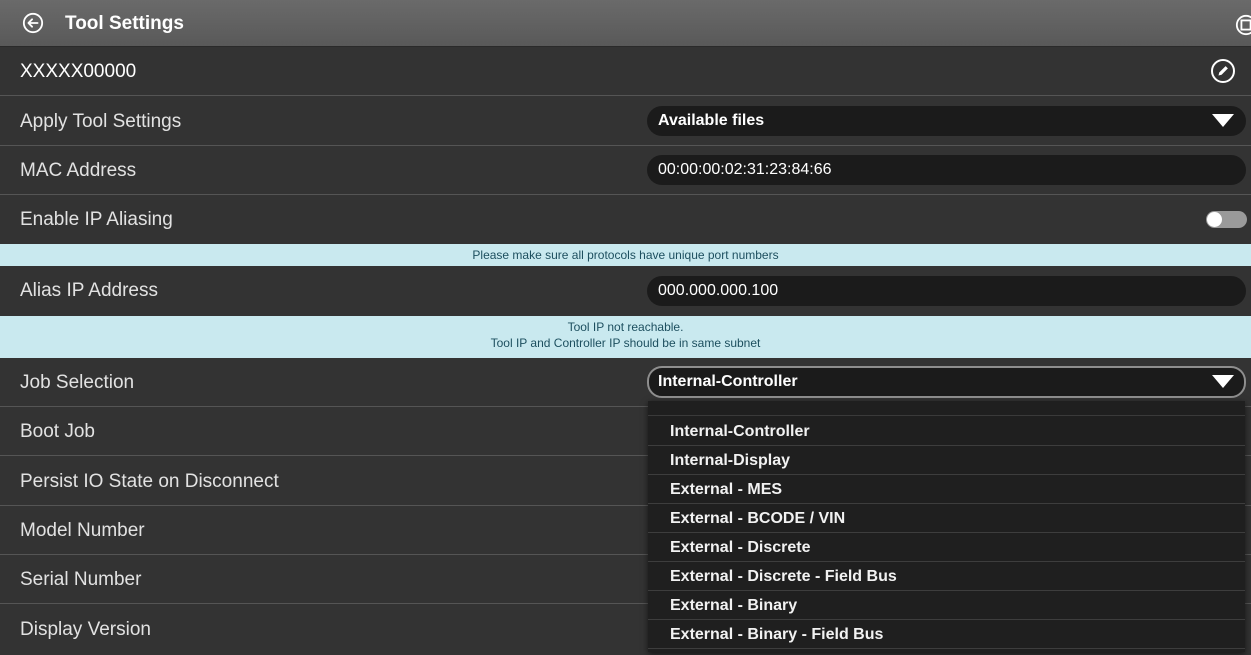 The image size is (1251, 655). I want to click on pencil-circle-icon, so click(1223, 71).